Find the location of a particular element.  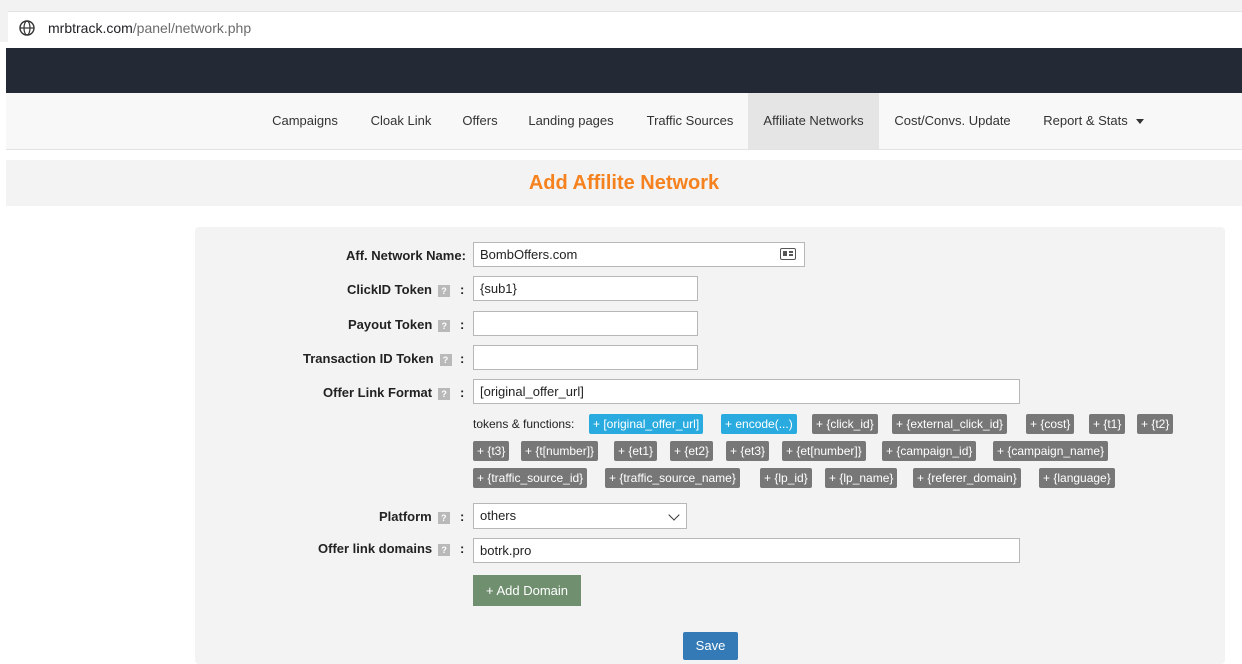

browser-toolbar: mrbtrack.com/panel/network.php is located at coordinates (621, 22).